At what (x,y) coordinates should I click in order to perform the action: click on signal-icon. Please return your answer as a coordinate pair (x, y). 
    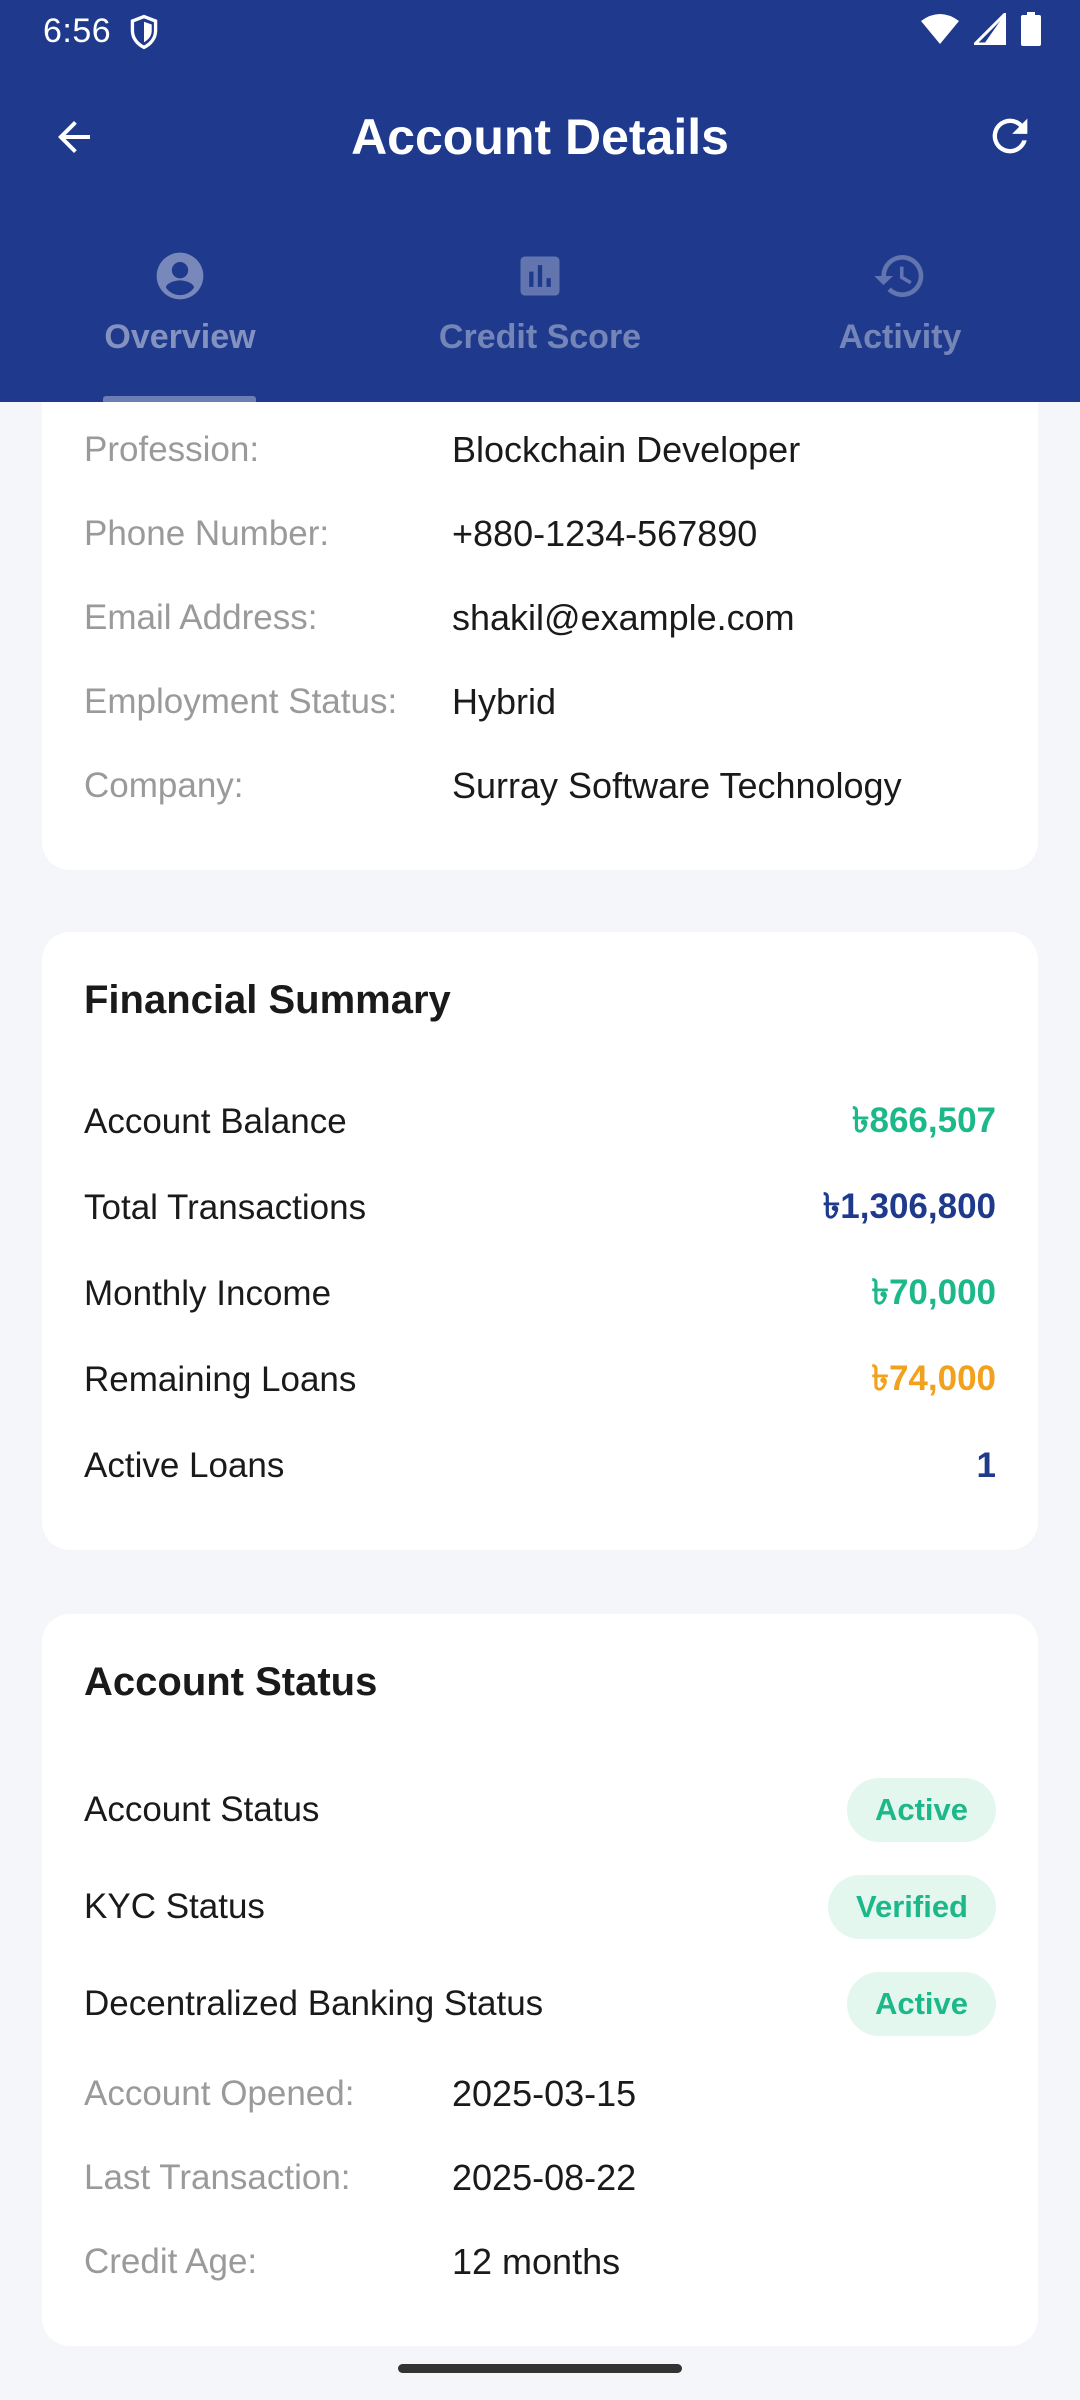
    Looking at the image, I should click on (989, 30).